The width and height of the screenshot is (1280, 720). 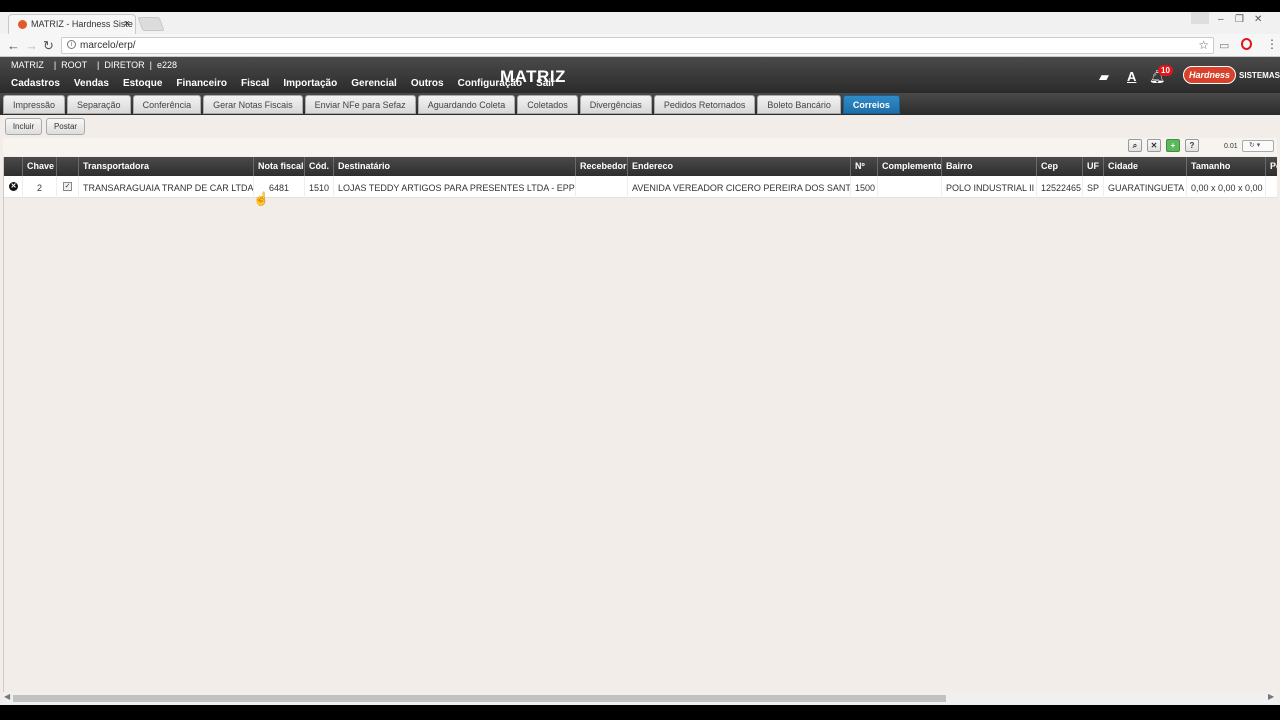 What do you see at coordinates (989, 187) in the screenshot?
I see `cell-bairro: POLO INDUSTRIAL II` at bounding box center [989, 187].